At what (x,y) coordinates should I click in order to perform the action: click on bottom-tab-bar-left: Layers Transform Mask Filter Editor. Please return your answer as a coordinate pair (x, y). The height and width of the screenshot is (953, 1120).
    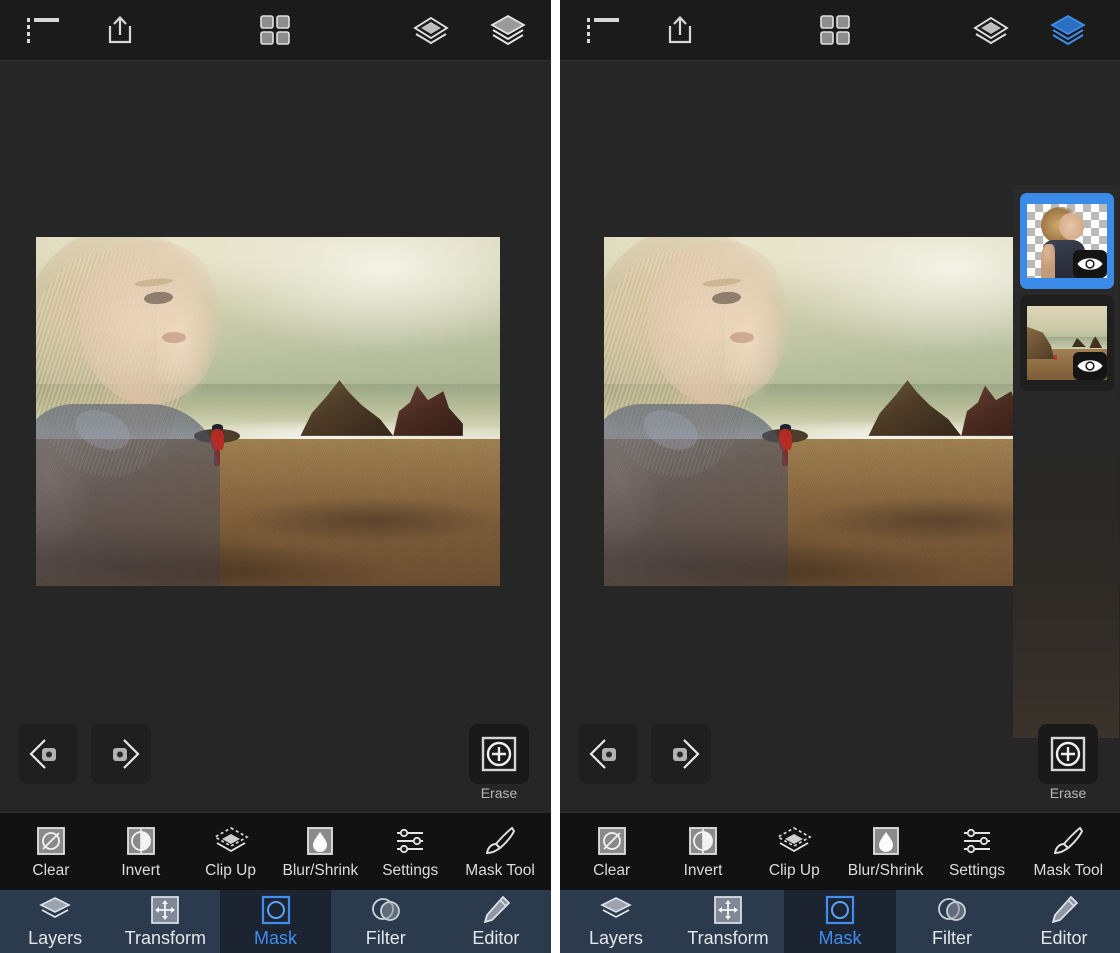
    Looking at the image, I should click on (275, 921).